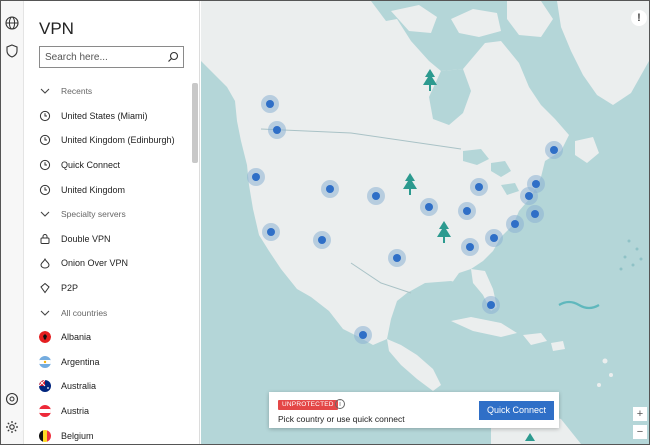  What do you see at coordinates (45, 337) in the screenshot?
I see `albania-flag-icon` at bounding box center [45, 337].